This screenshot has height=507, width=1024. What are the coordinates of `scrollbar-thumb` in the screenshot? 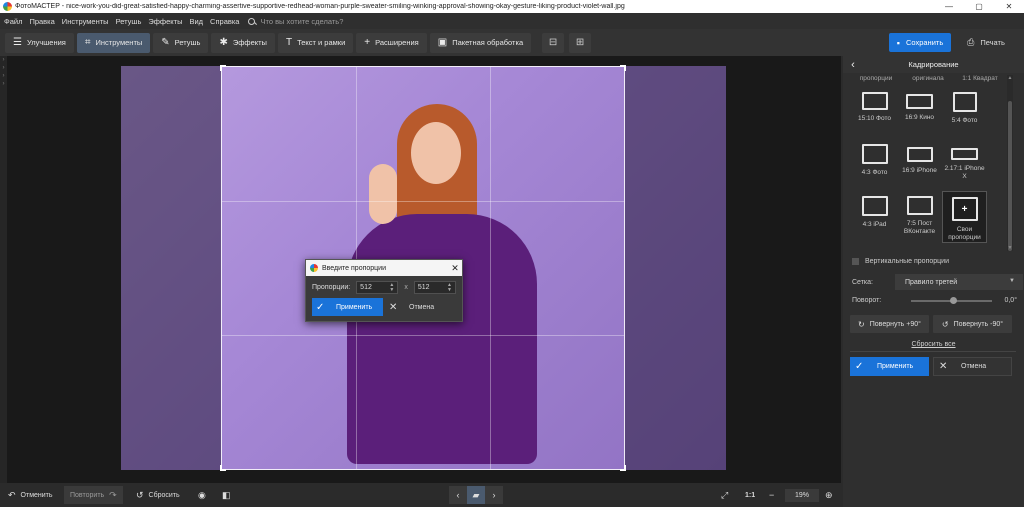 It's located at (1010, 176).